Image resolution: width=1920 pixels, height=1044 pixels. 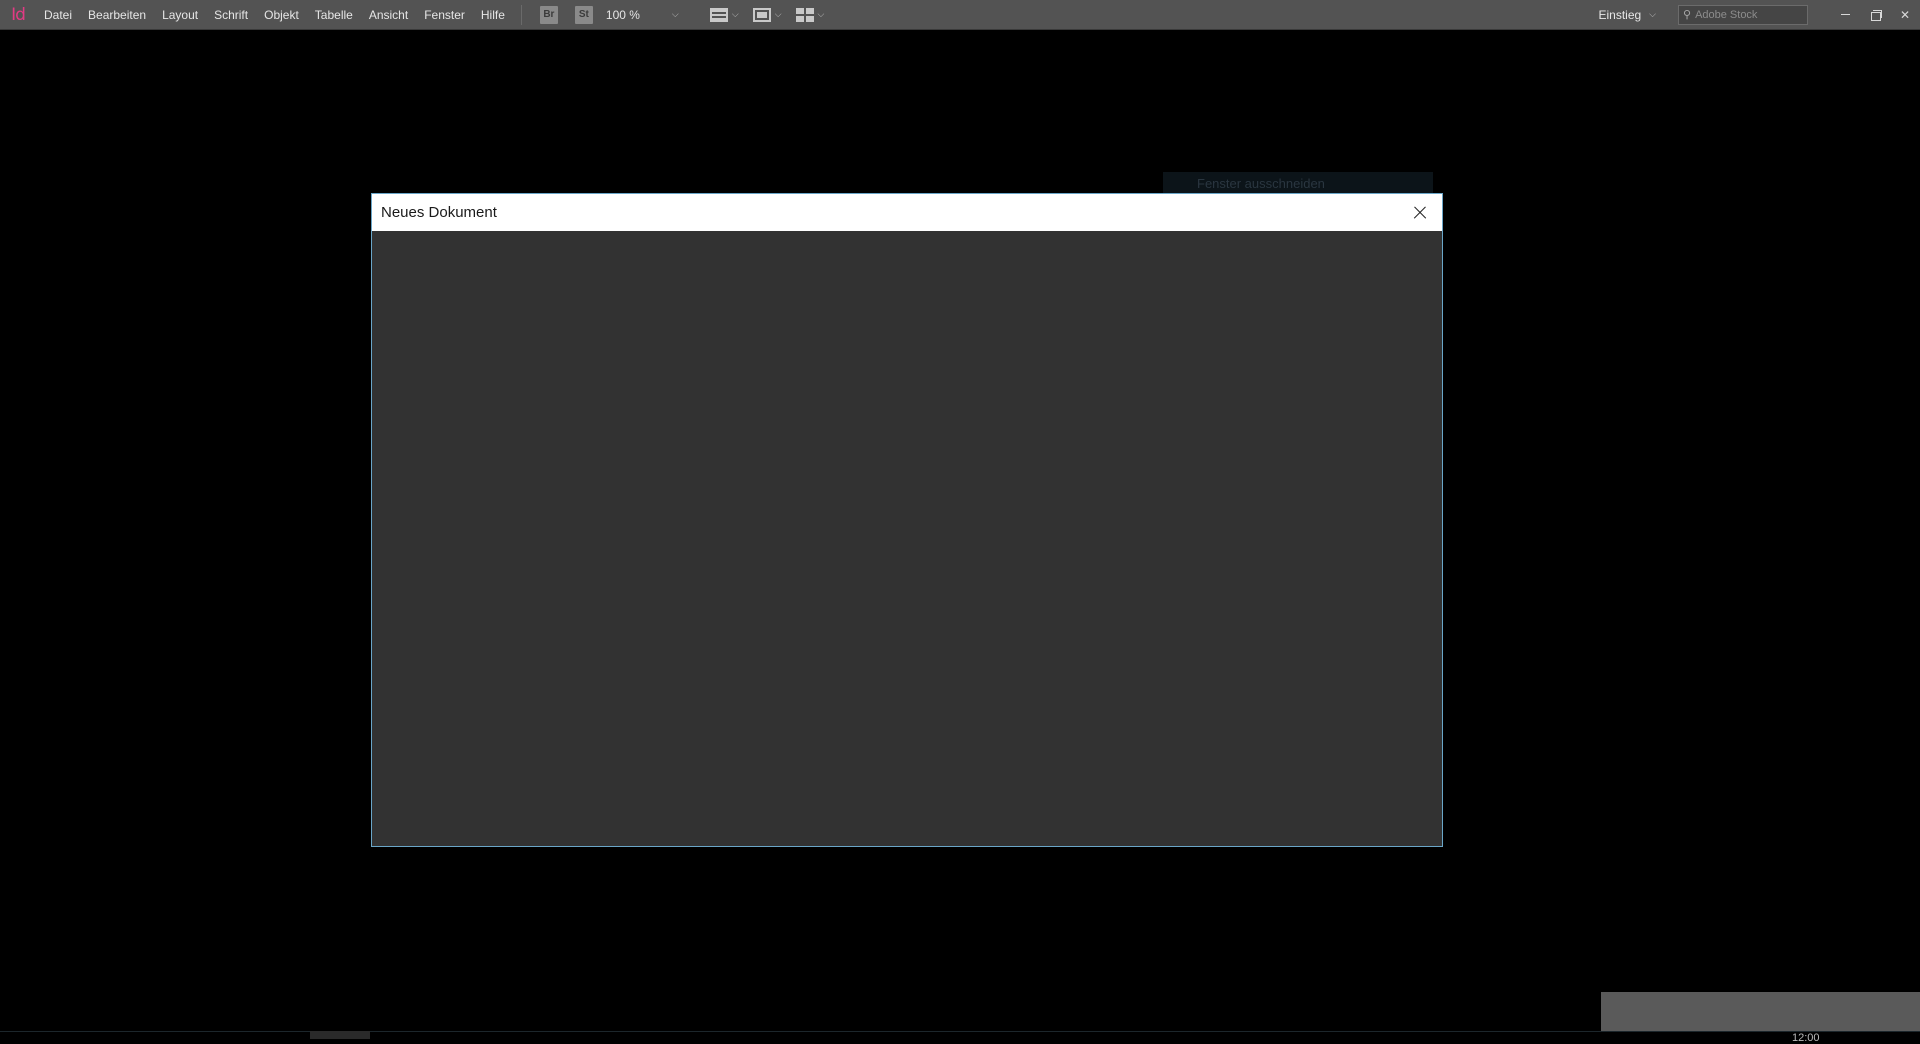 What do you see at coordinates (117, 15) in the screenshot?
I see `menu-bearbeiten: Bearbeiten` at bounding box center [117, 15].